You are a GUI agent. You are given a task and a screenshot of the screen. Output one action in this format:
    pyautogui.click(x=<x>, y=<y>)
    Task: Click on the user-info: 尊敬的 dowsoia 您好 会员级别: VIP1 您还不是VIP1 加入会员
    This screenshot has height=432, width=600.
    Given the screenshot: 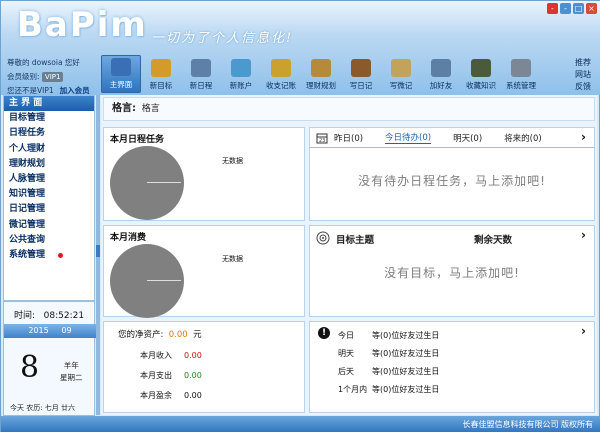 What is the action you would take?
    pyautogui.click(x=53, y=77)
    